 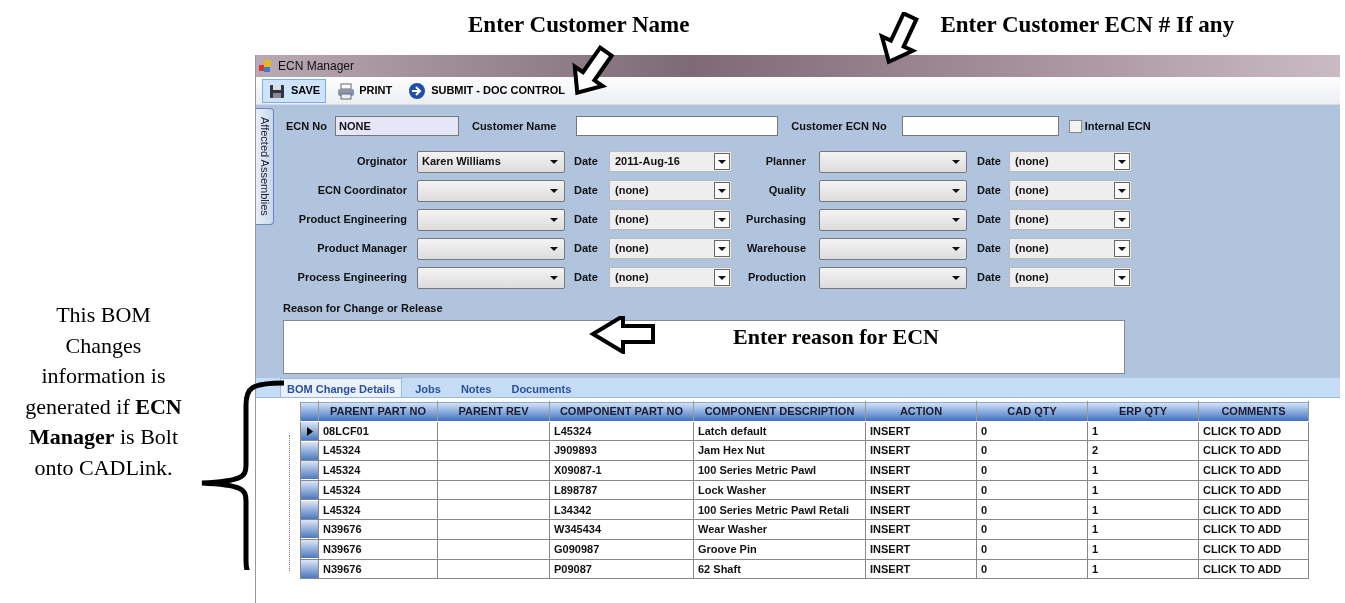 What do you see at coordinates (541, 387) in the screenshot?
I see `tab: Documents` at bounding box center [541, 387].